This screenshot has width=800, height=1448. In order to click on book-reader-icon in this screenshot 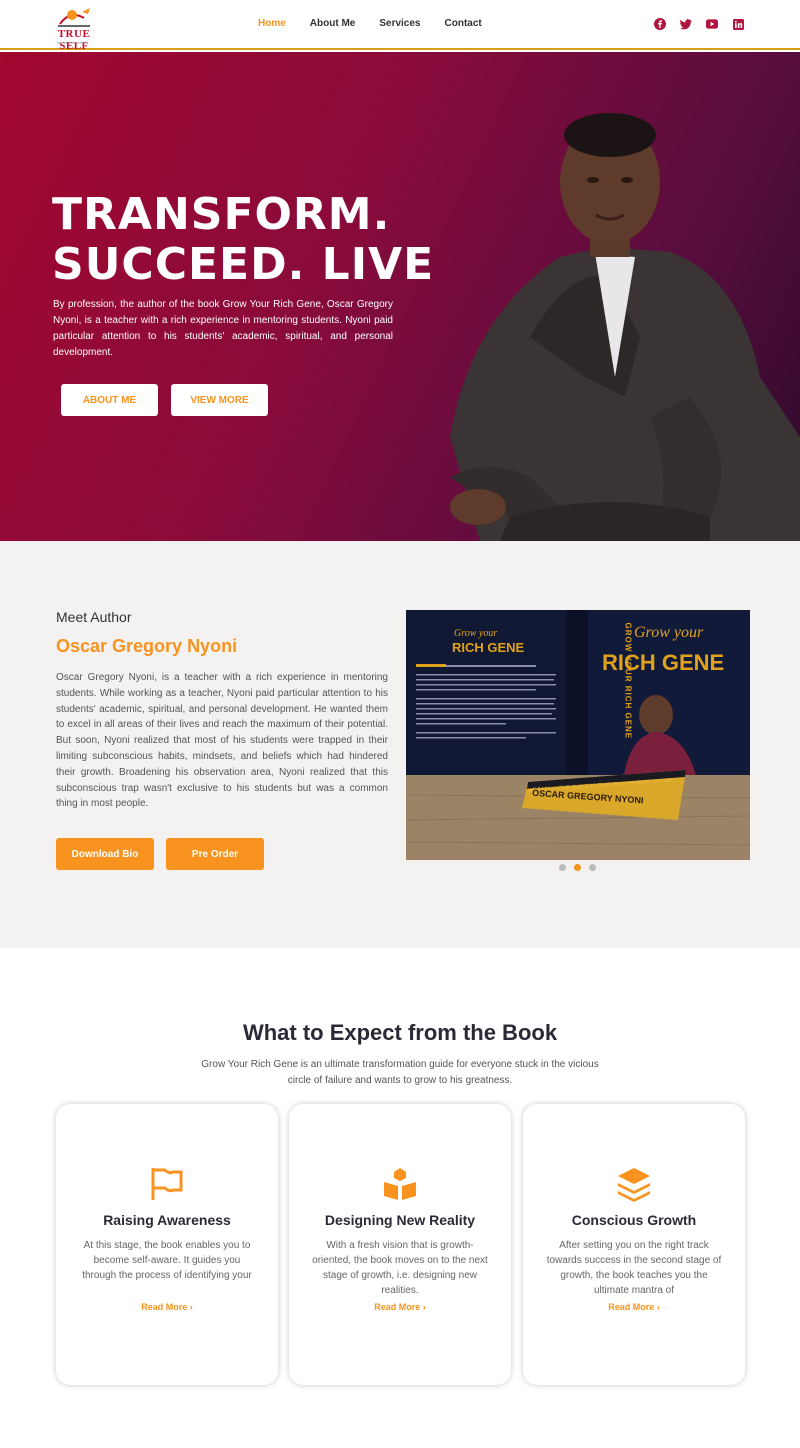, I will do `click(400, 1184)`.